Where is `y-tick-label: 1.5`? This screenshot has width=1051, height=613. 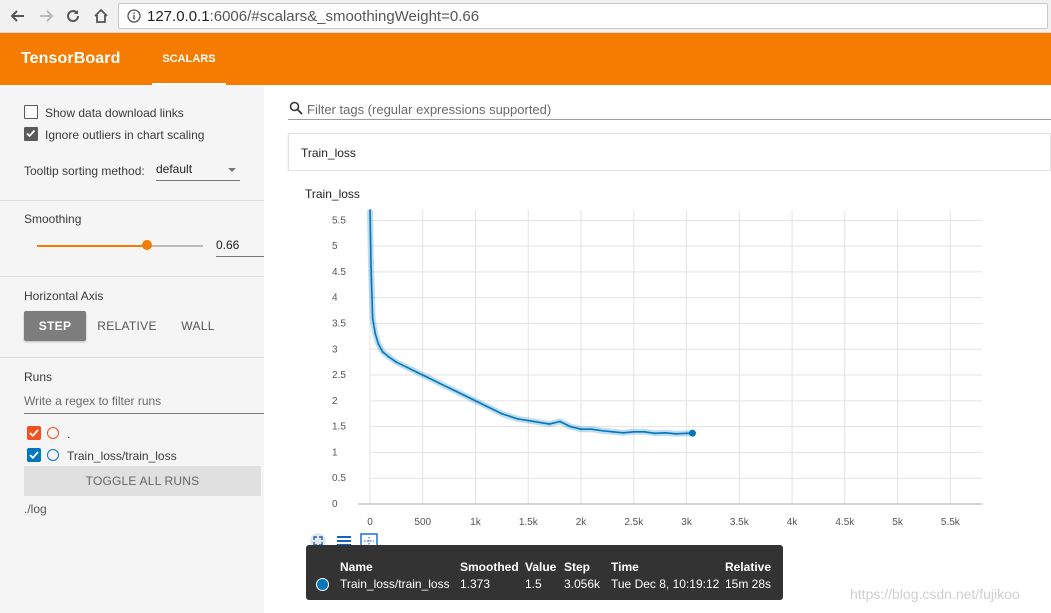 y-tick-label: 1.5 is located at coordinates (339, 427).